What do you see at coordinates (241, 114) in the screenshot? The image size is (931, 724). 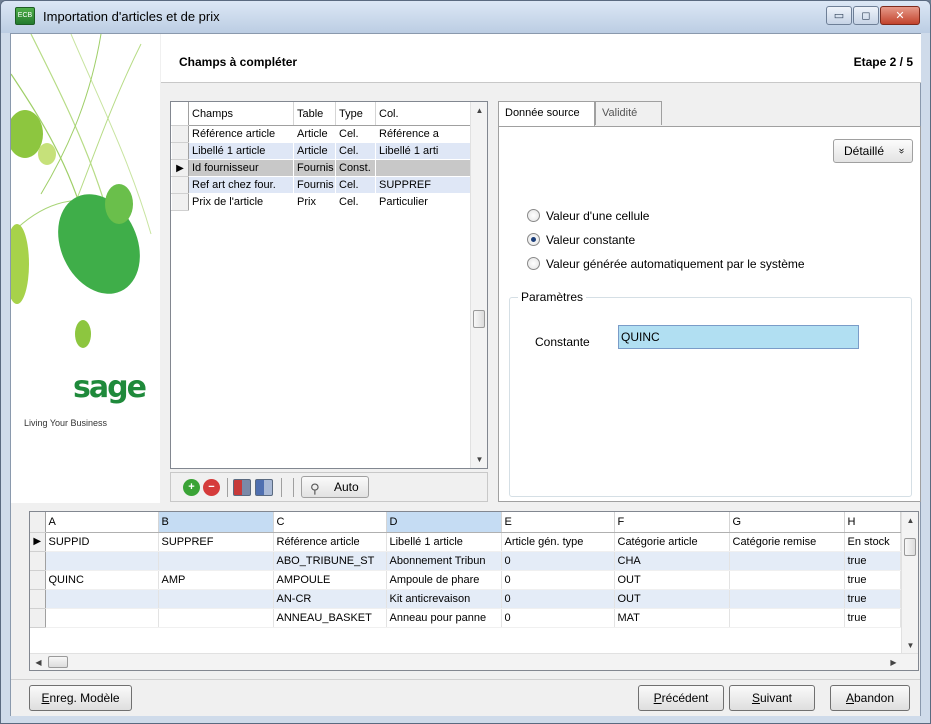 I see `column-header-champs: Champs` at bounding box center [241, 114].